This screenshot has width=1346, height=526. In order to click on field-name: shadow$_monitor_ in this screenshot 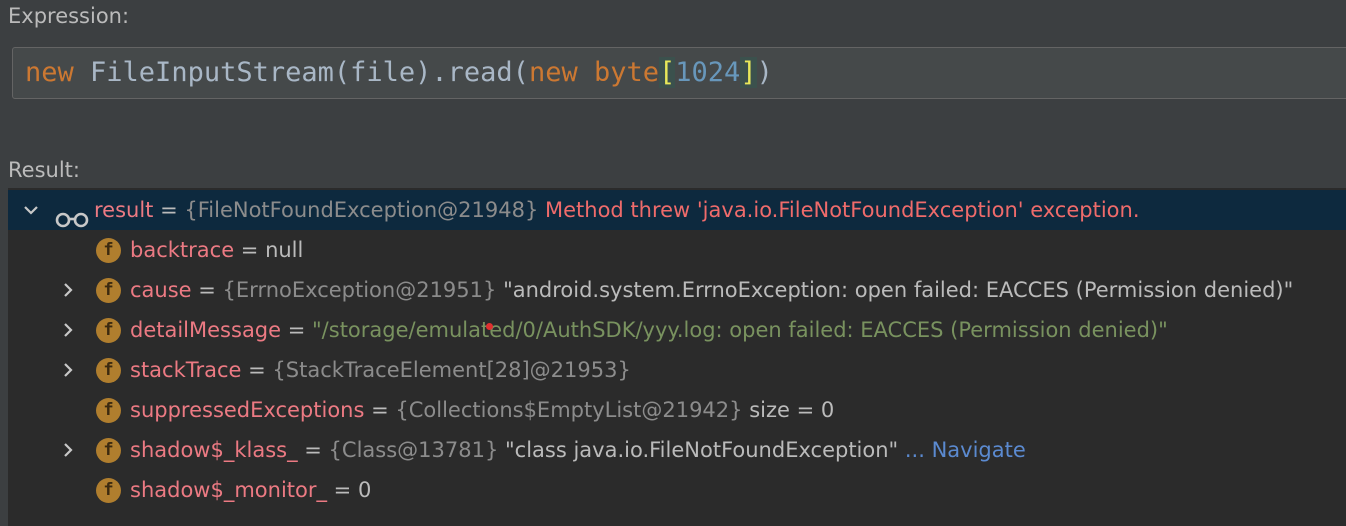, I will do `click(228, 490)`.